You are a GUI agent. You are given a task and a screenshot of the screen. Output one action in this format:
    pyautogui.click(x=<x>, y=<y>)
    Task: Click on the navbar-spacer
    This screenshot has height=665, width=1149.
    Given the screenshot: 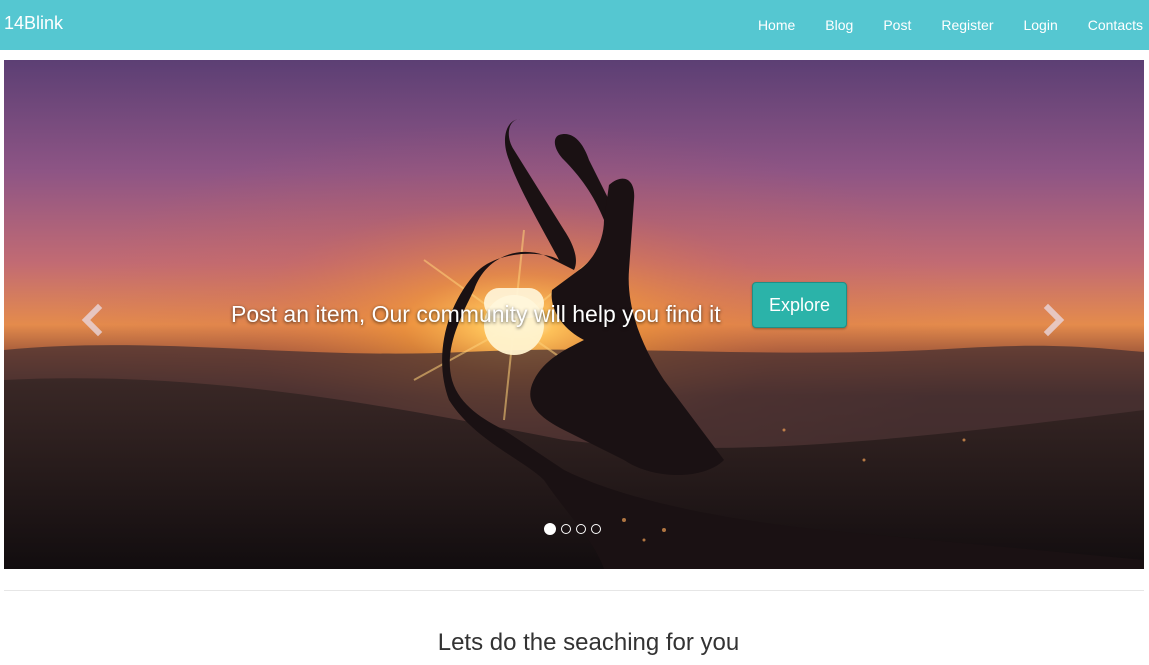 What is the action you would take?
    pyautogui.click(x=574, y=55)
    